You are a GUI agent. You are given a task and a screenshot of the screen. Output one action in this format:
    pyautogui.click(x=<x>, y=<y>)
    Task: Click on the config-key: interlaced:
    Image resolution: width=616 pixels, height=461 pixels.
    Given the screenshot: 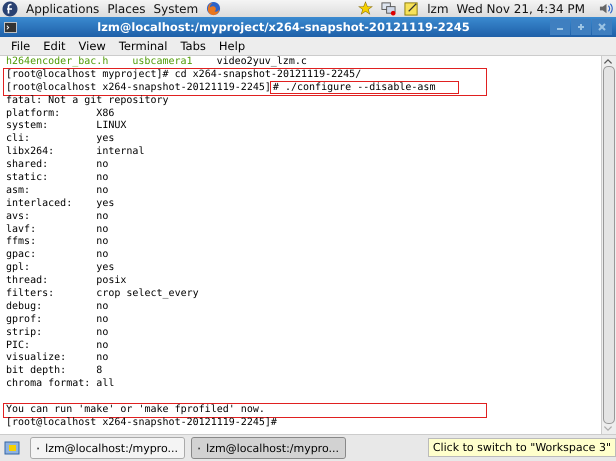 What is the action you would take?
    pyautogui.click(x=51, y=204)
    